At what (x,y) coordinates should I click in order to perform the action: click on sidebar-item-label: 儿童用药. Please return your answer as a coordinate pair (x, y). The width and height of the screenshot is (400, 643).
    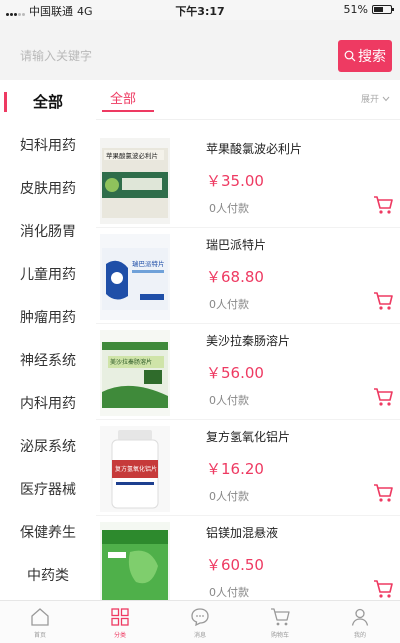
    Looking at the image, I should click on (48, 275).